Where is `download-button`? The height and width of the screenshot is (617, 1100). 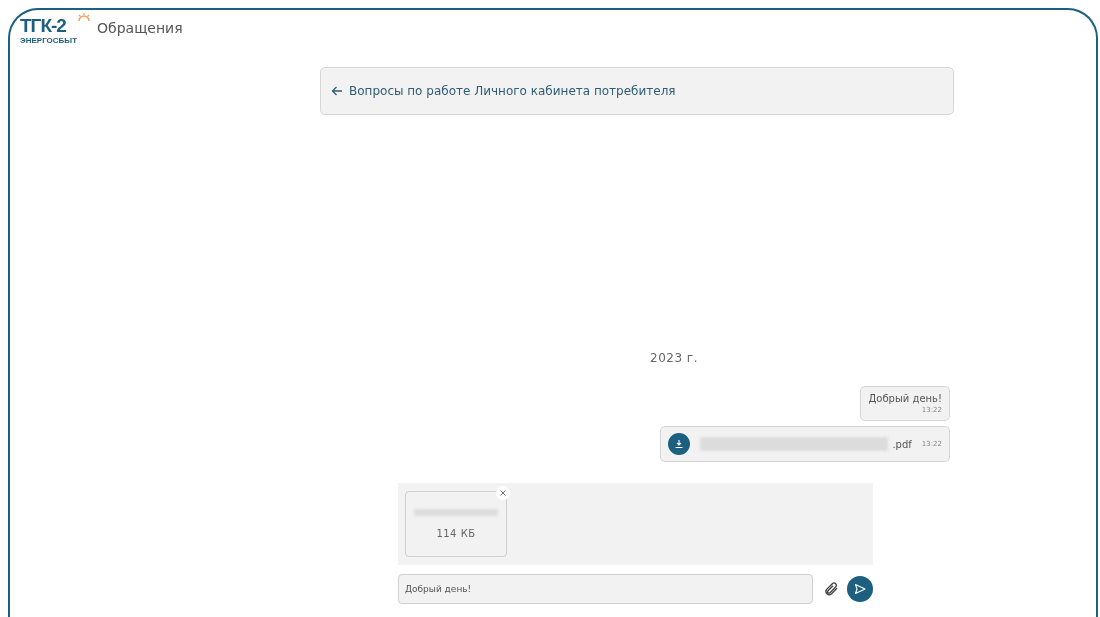 download-button is located at coordinates (679, 444).